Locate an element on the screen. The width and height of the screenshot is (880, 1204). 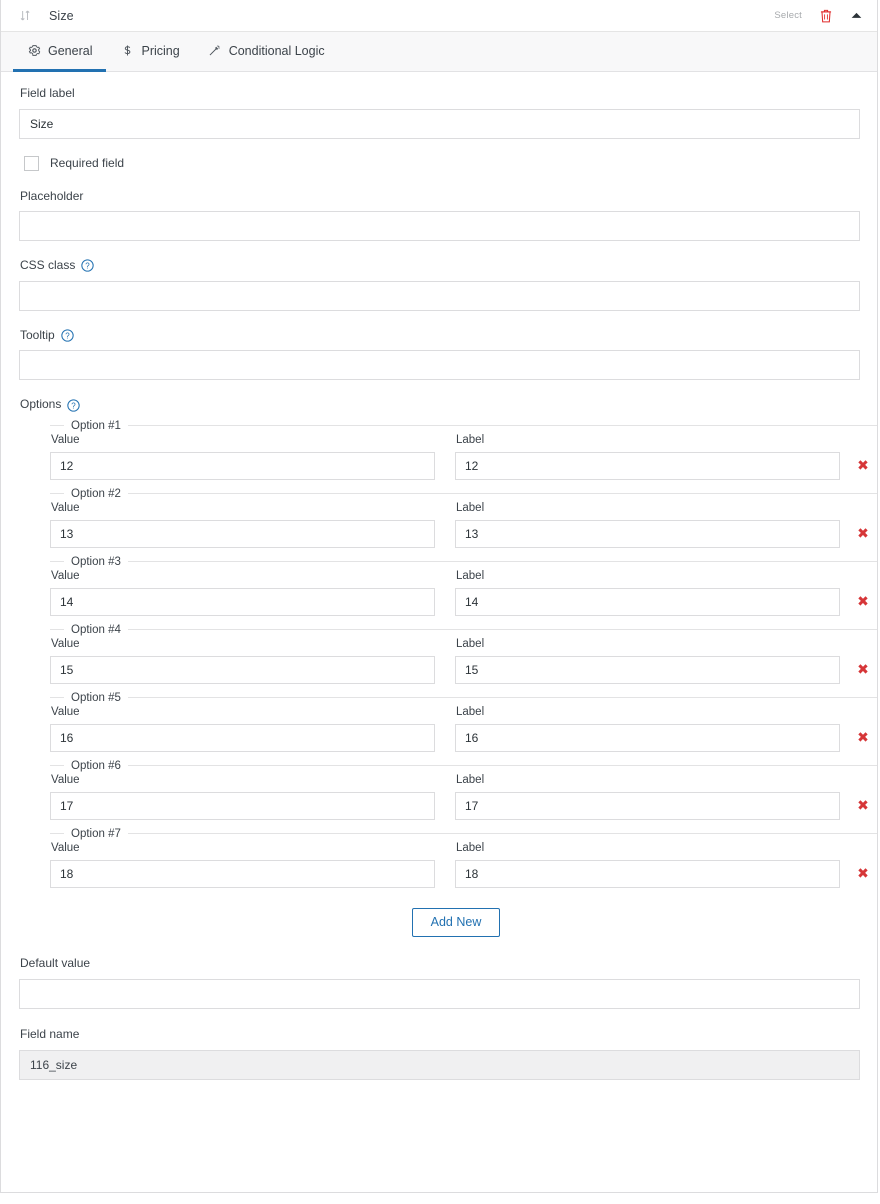
field-header-actions: Select is located at coordinates (818, 16).